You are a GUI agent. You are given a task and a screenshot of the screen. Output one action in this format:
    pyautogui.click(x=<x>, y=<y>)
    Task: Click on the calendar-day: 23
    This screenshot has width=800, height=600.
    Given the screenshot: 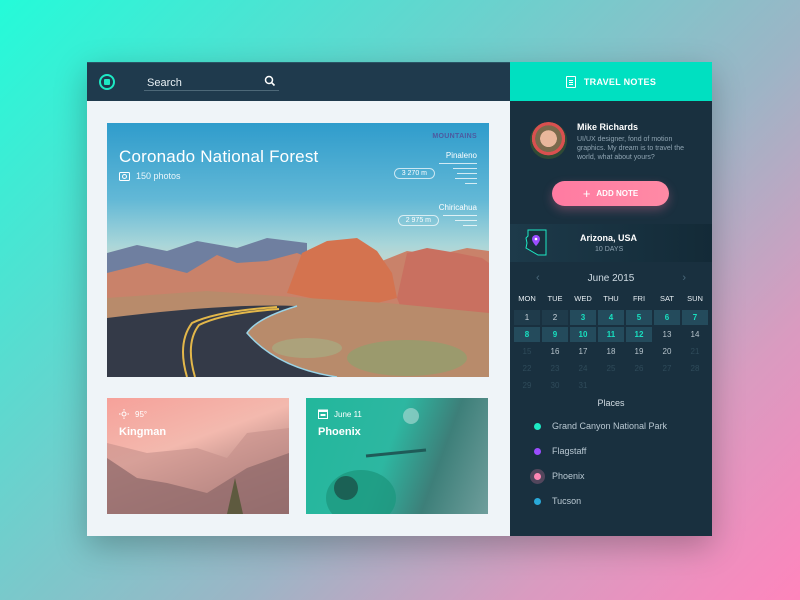 What is the action you would take?
    pyautogui.click(x=555, y=368)
    